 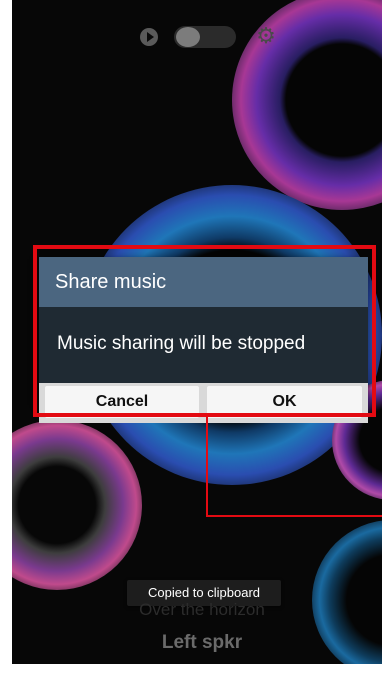 I want to click on share-toggle, so click(x=205, y=37).